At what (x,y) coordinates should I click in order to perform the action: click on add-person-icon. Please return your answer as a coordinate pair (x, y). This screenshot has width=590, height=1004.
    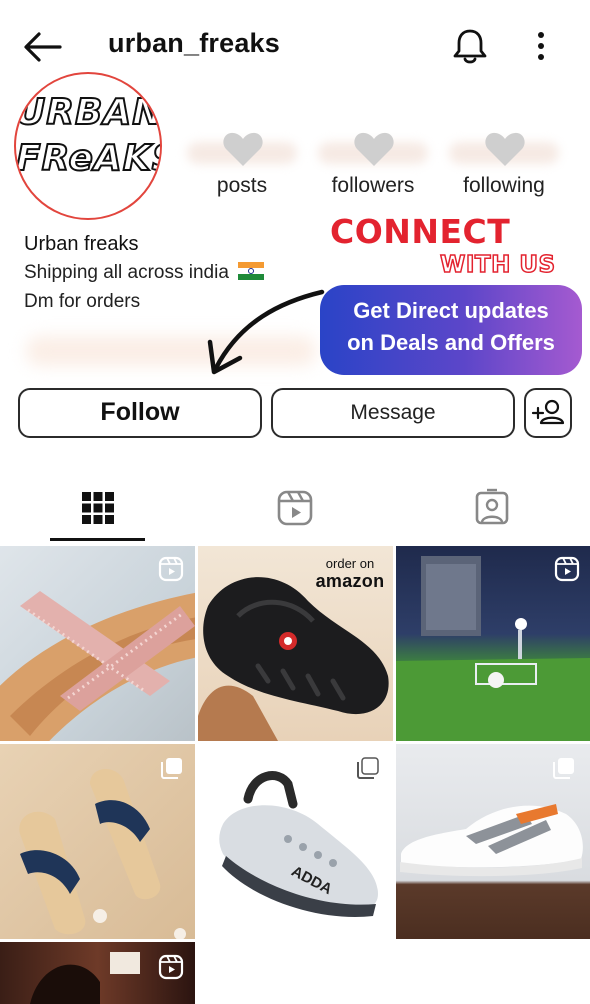
    Looking at the image, I should click on (548, 412).